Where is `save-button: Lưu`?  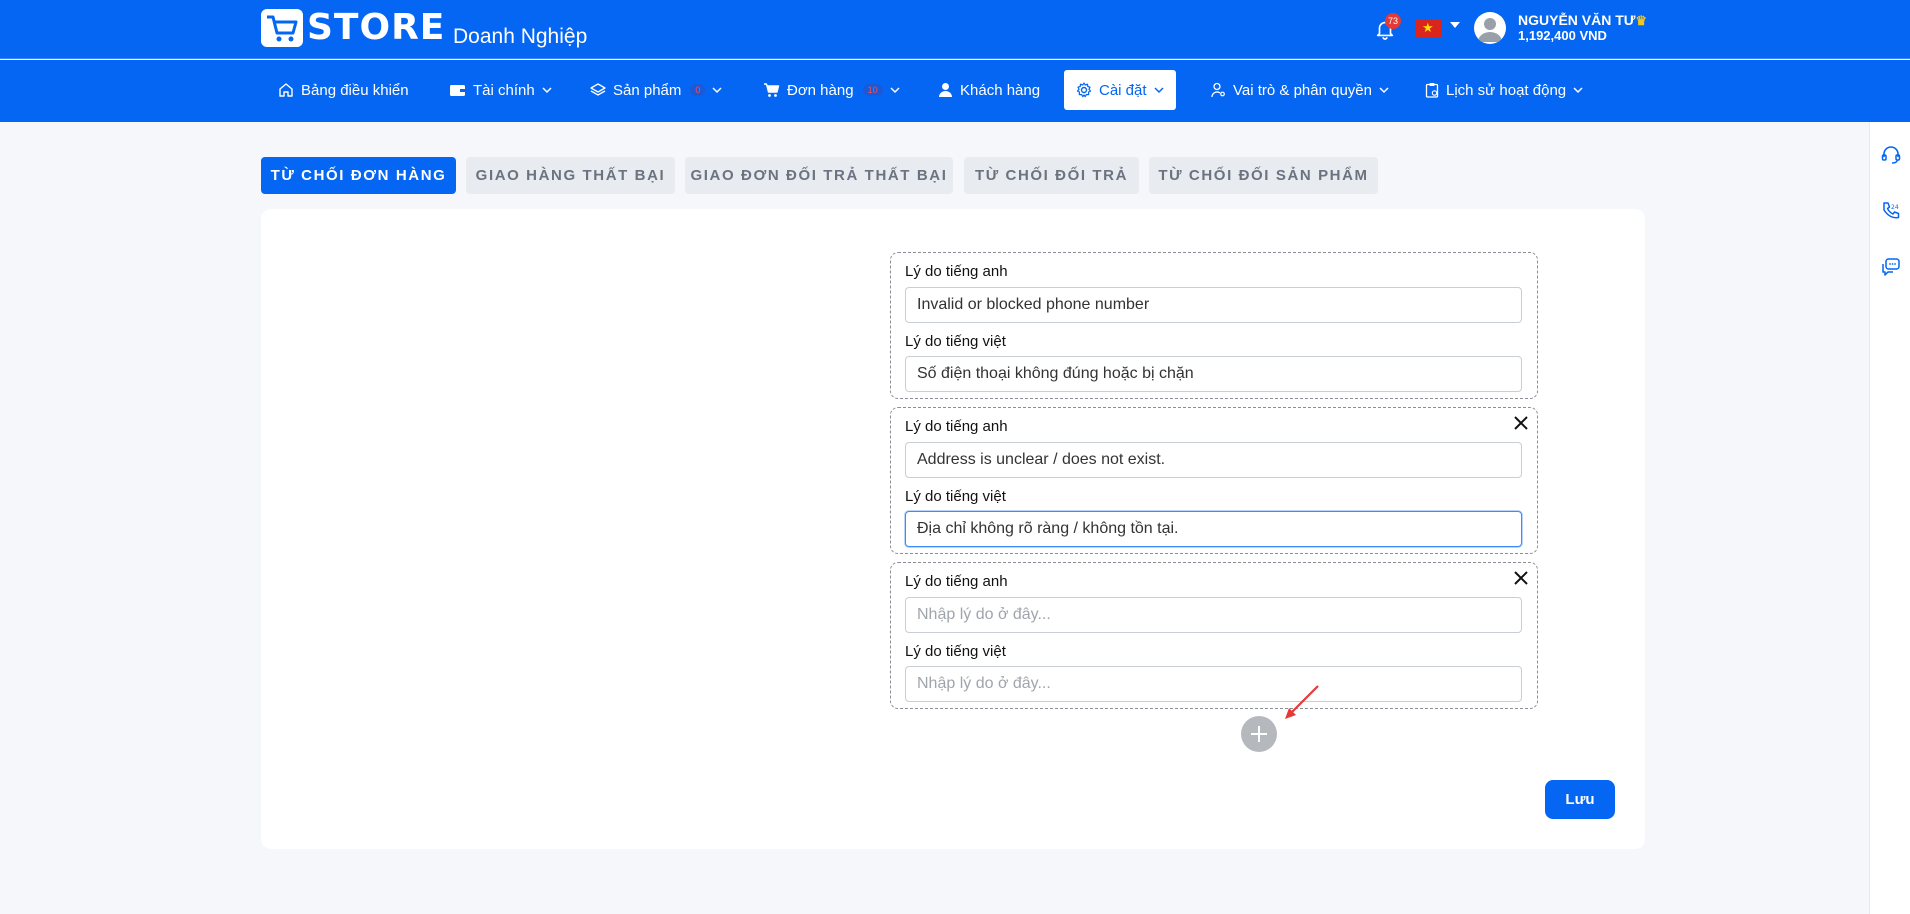 save-button: Lưu is located at coordinates (1580, 799).